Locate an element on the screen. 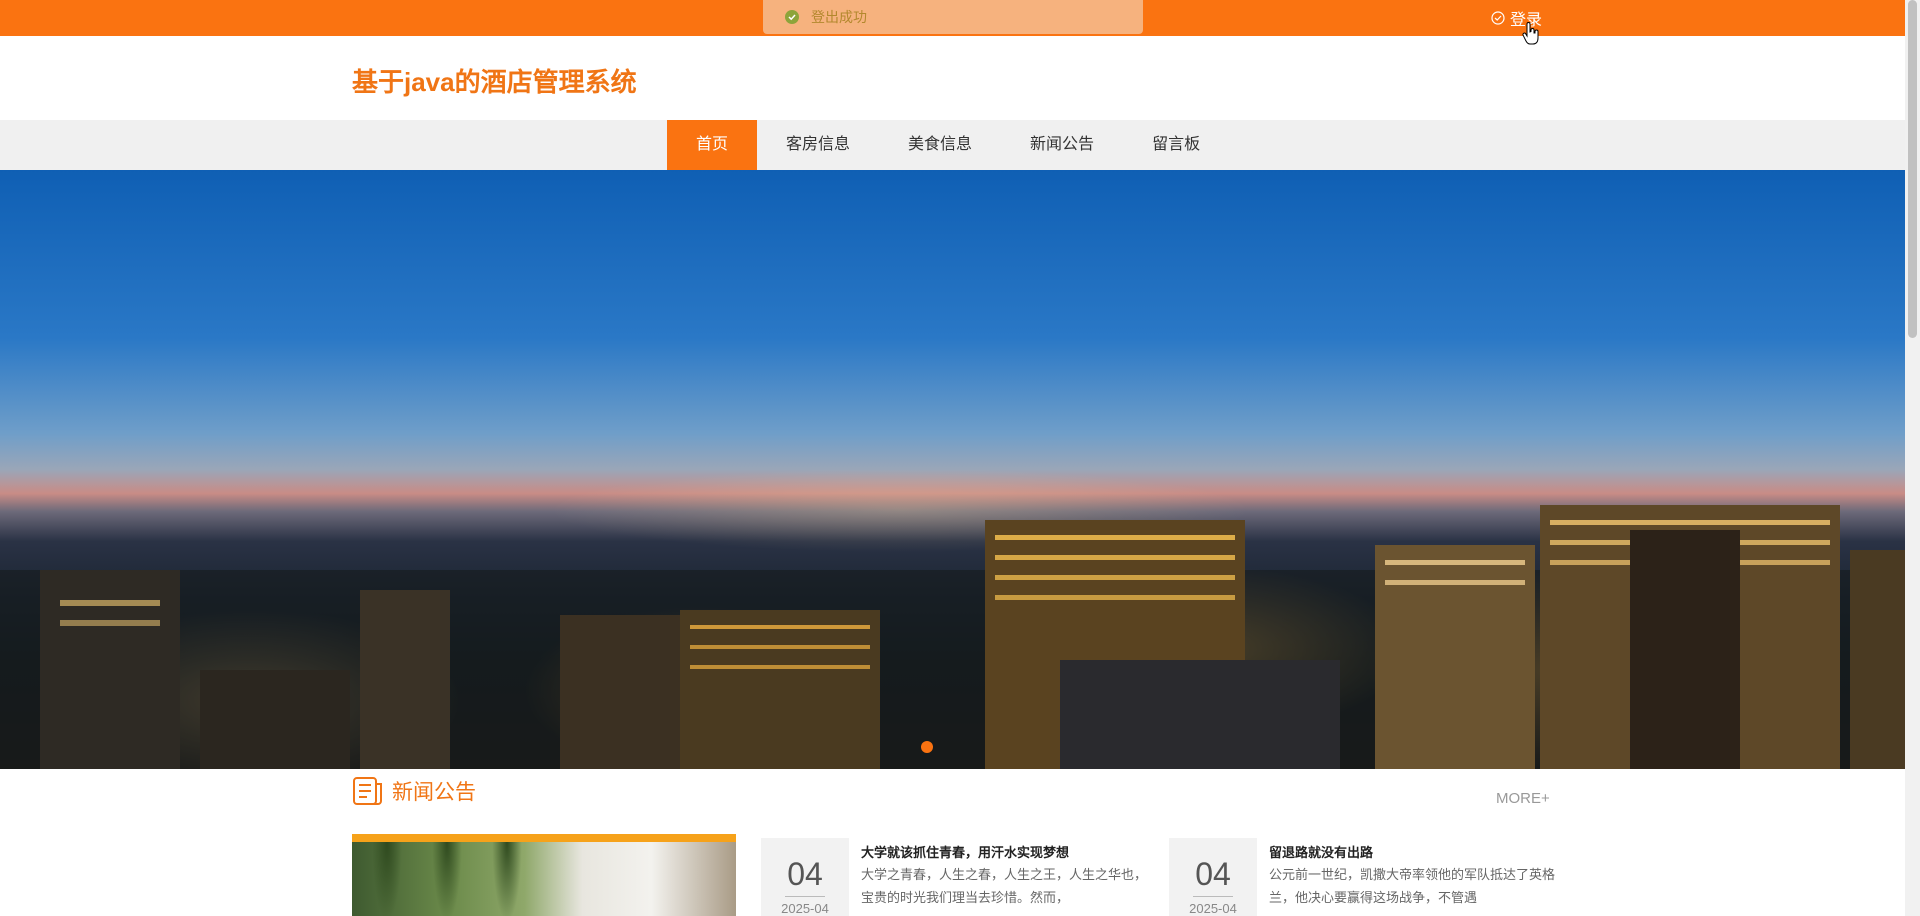 Image resolution: width=1920 pixels, height=916 pixels. carousel-indicator-dot is located at coordinates (927, 747).